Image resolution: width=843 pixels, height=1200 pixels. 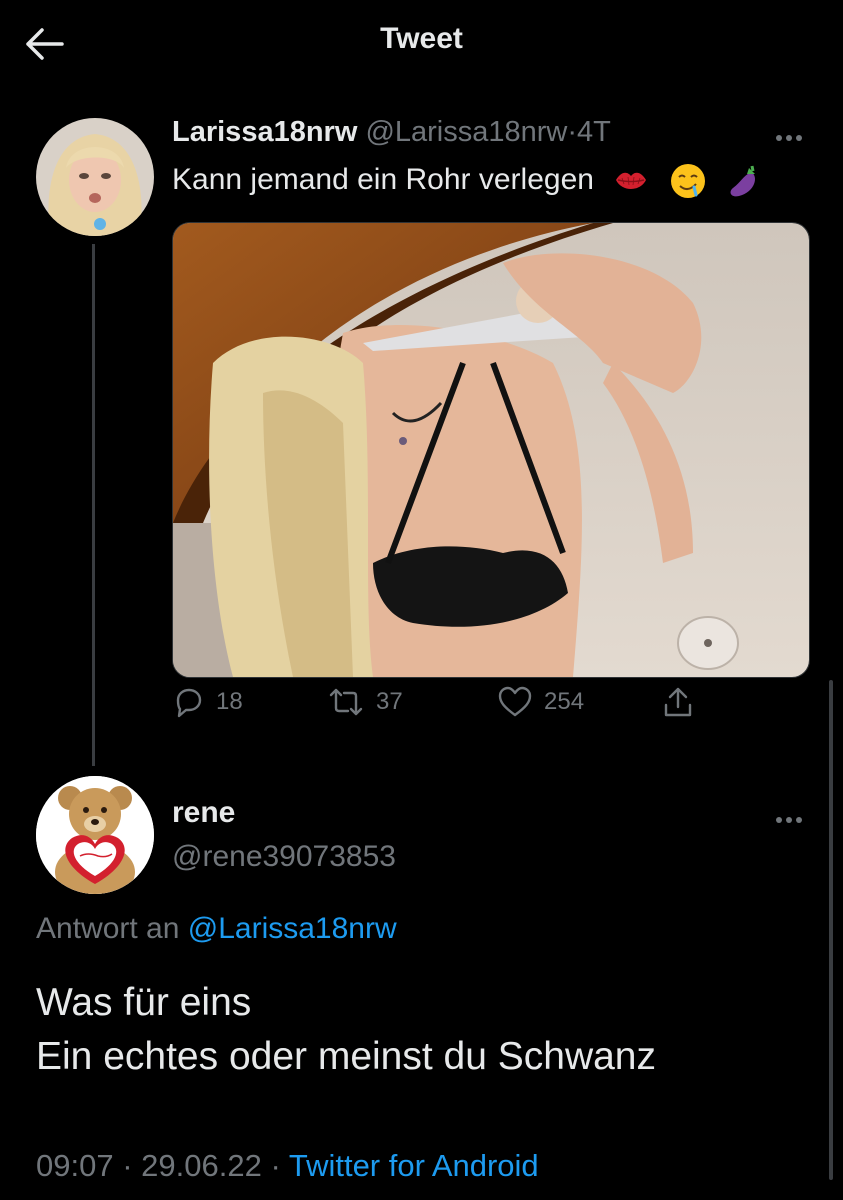 I want to click on tweet-header: Larissa18nrw @Larissa18nrw·4T, so click(x=391, y=132).